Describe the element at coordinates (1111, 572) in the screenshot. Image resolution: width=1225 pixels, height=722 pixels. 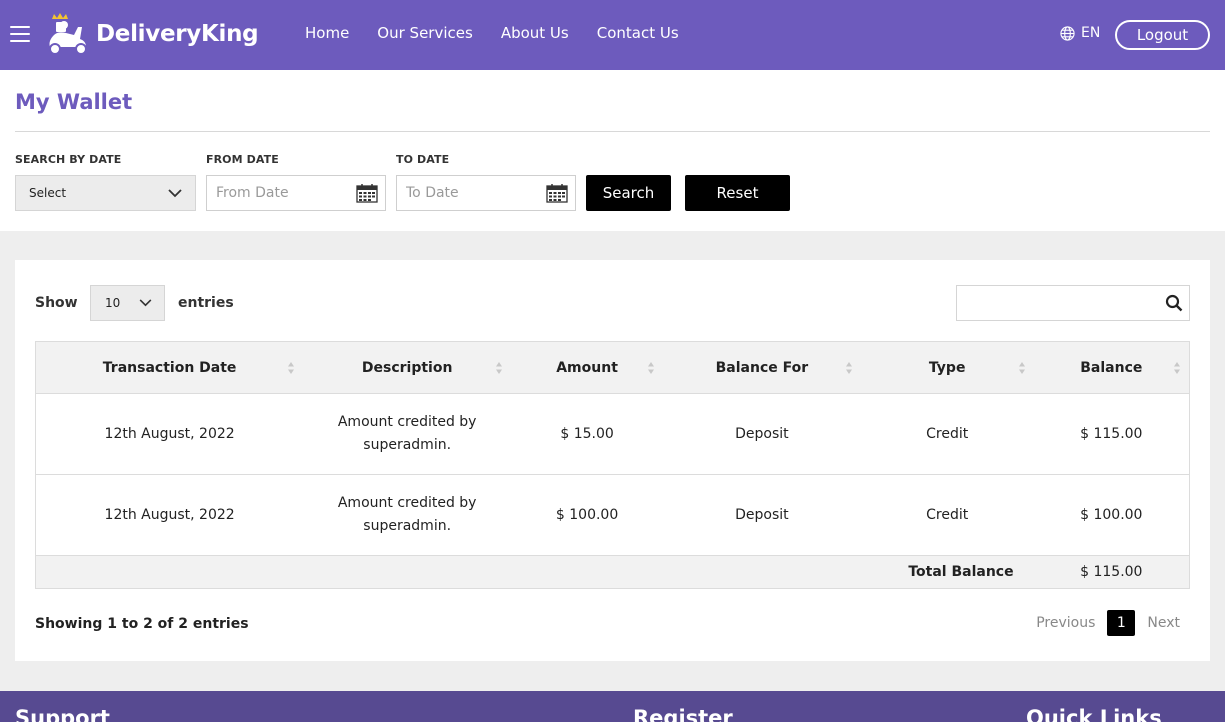
I see `total-balance-value: $ 115.00` at that location.